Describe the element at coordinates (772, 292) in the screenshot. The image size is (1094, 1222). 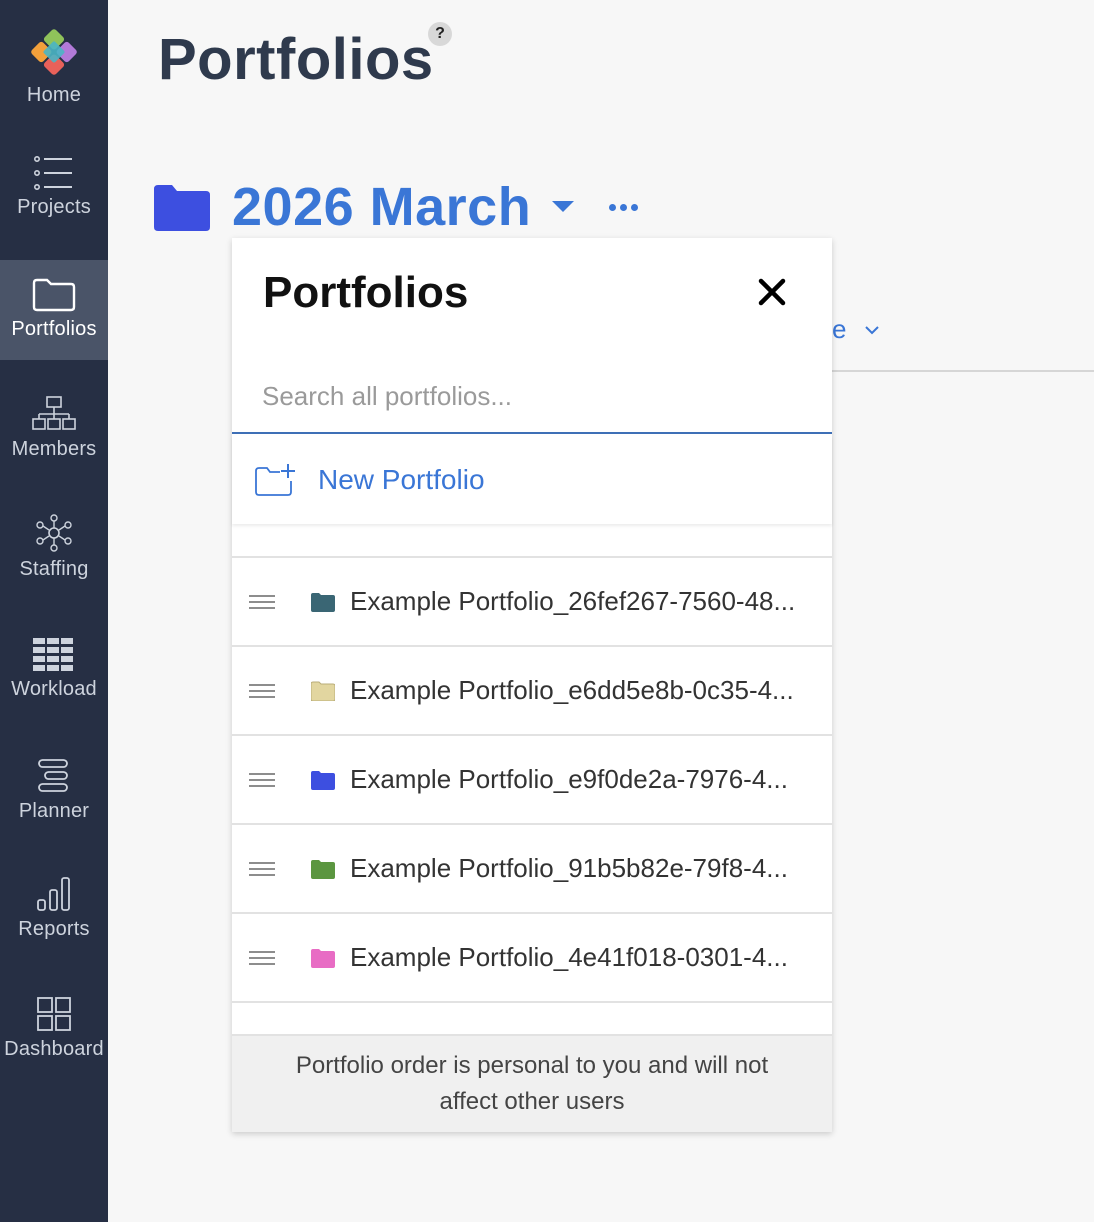
I see `close-icon` at that location.